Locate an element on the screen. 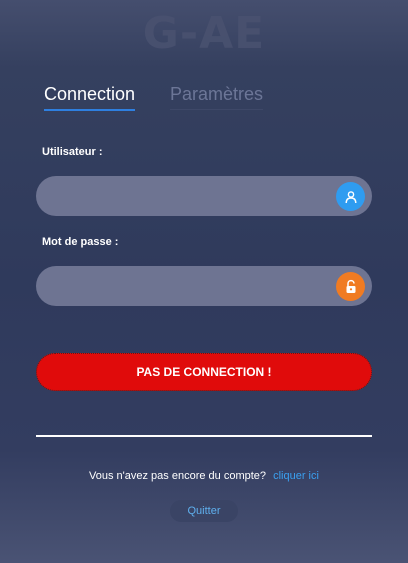  username-input is located at coordinates (194, 197).